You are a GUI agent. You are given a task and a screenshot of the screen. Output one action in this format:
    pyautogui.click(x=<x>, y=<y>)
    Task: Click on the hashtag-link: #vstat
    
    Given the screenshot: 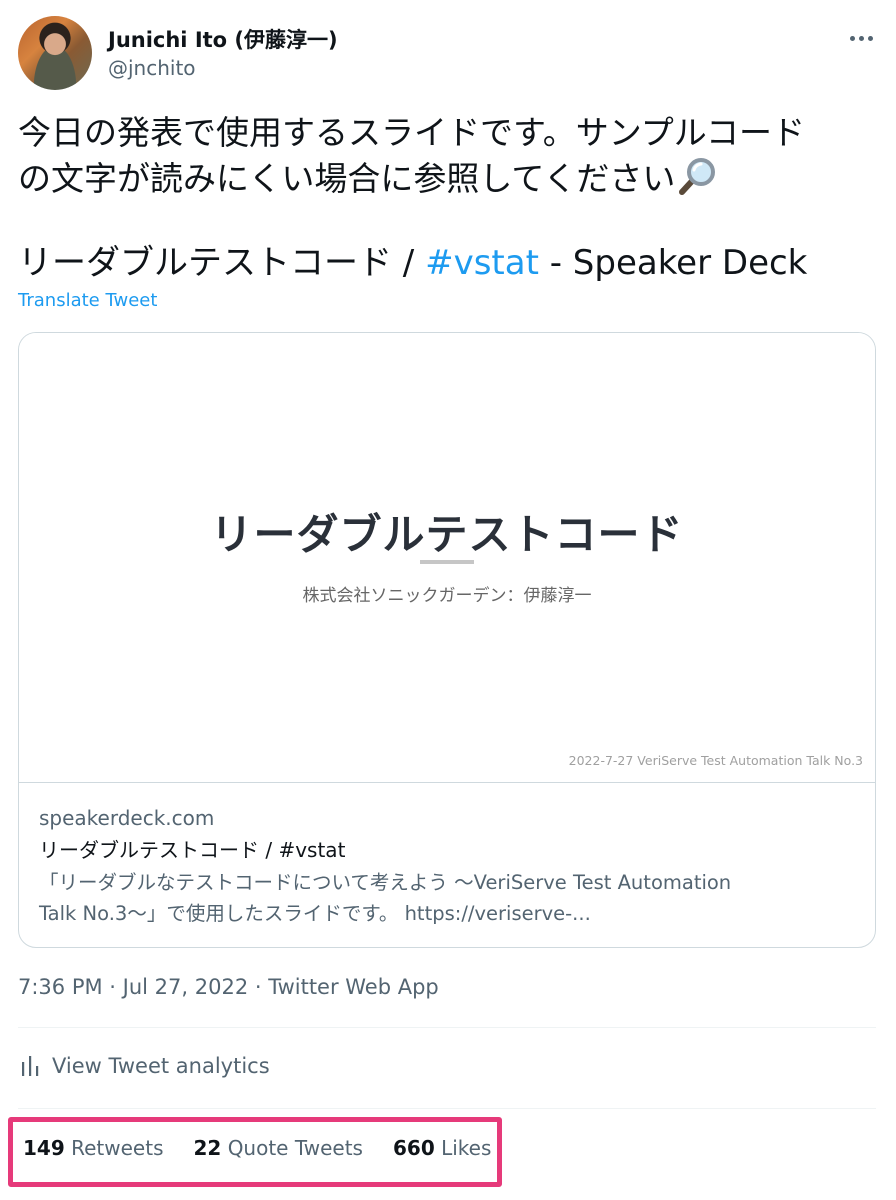 What is the action you would take?
    pyautogui.click(x=482, y=263)
    